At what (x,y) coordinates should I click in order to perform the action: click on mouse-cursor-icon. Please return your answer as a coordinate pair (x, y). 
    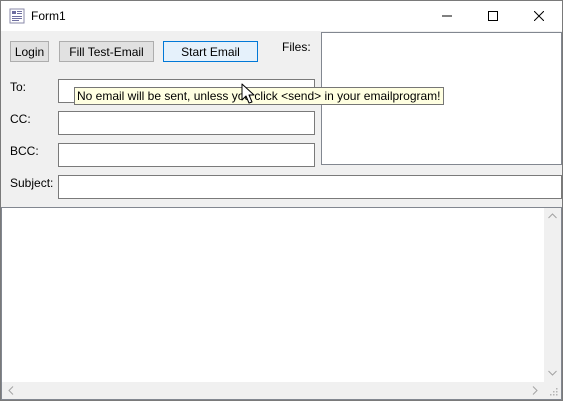
    Looking at the image, I should click on (248, 93).